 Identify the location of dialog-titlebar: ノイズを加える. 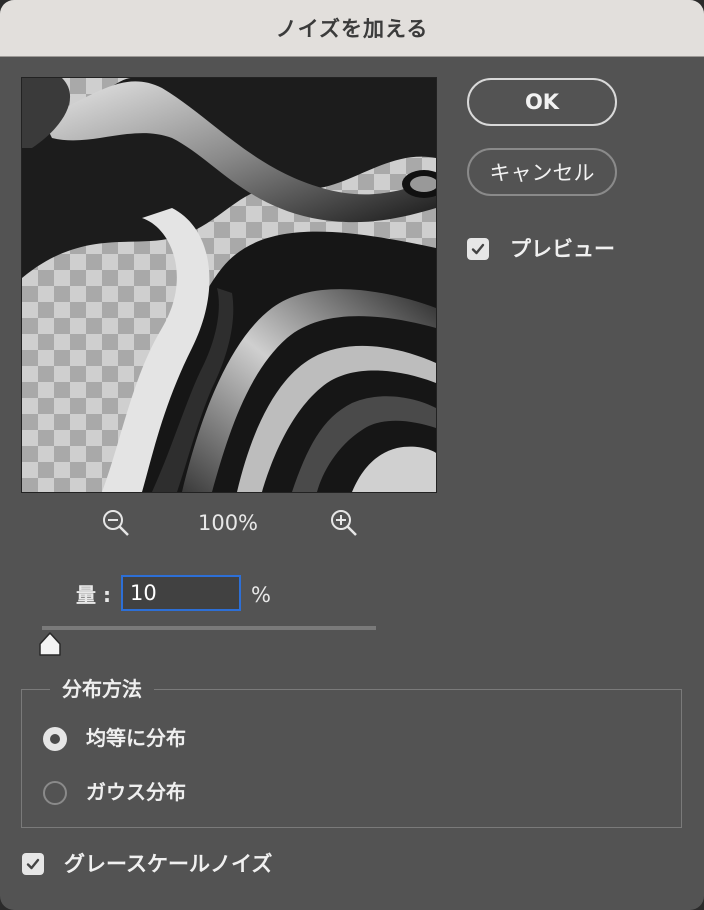
(352, 28).